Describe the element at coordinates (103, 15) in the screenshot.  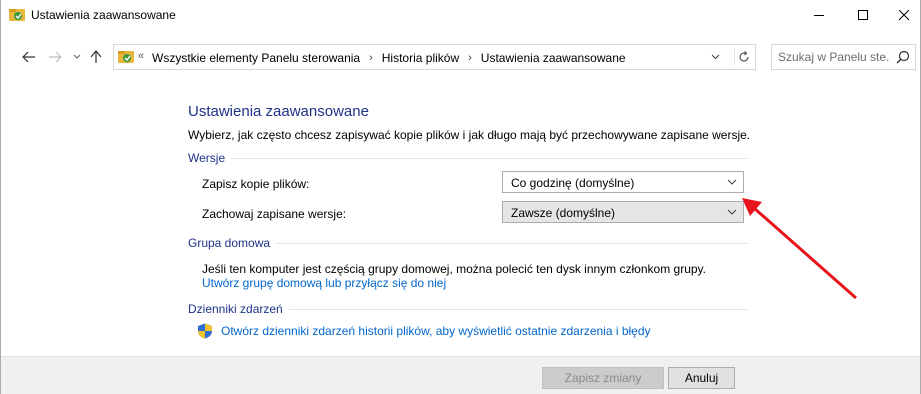
I see `window-title: Ustawienia zaawansowane` at that location.